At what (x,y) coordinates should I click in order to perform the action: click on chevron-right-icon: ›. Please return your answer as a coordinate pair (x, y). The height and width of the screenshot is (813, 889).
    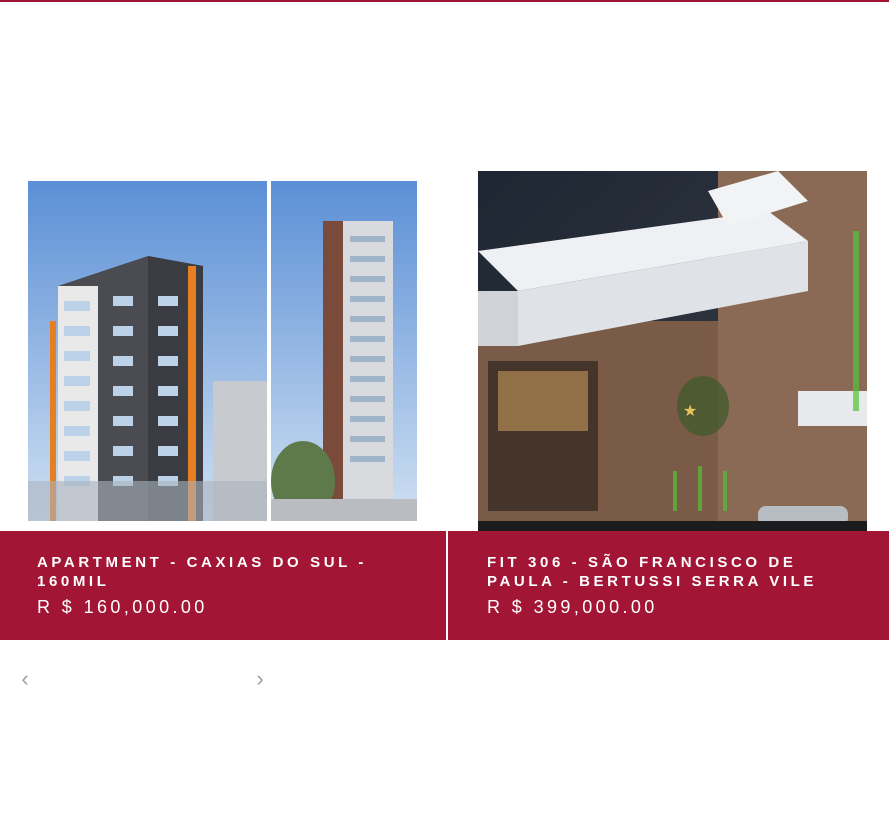
    Looking at the image, I should click on (260, 679).